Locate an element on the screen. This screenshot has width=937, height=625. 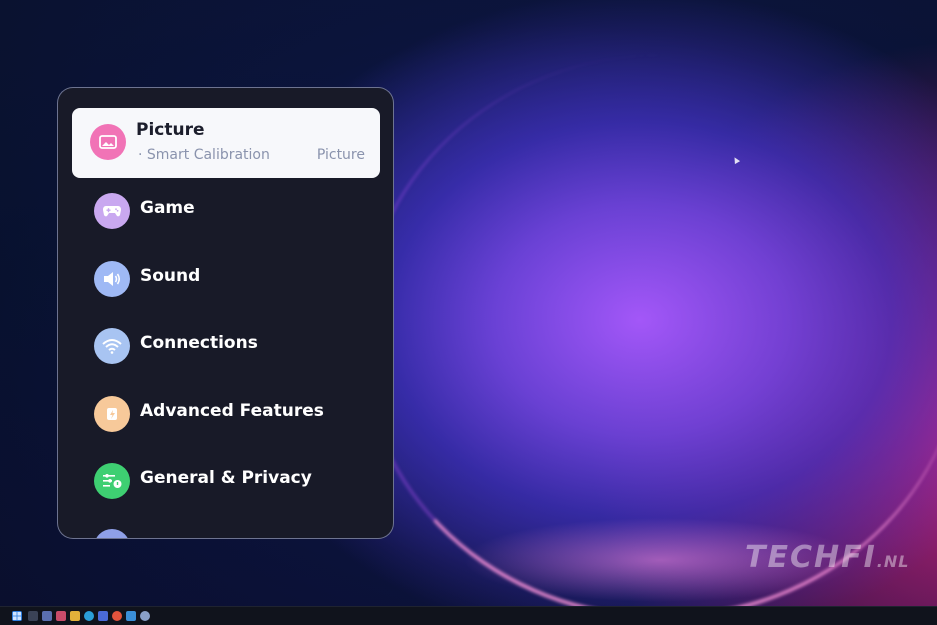
menu-item-advanced-features: Advanced Features is located at coordinates (226, 414).